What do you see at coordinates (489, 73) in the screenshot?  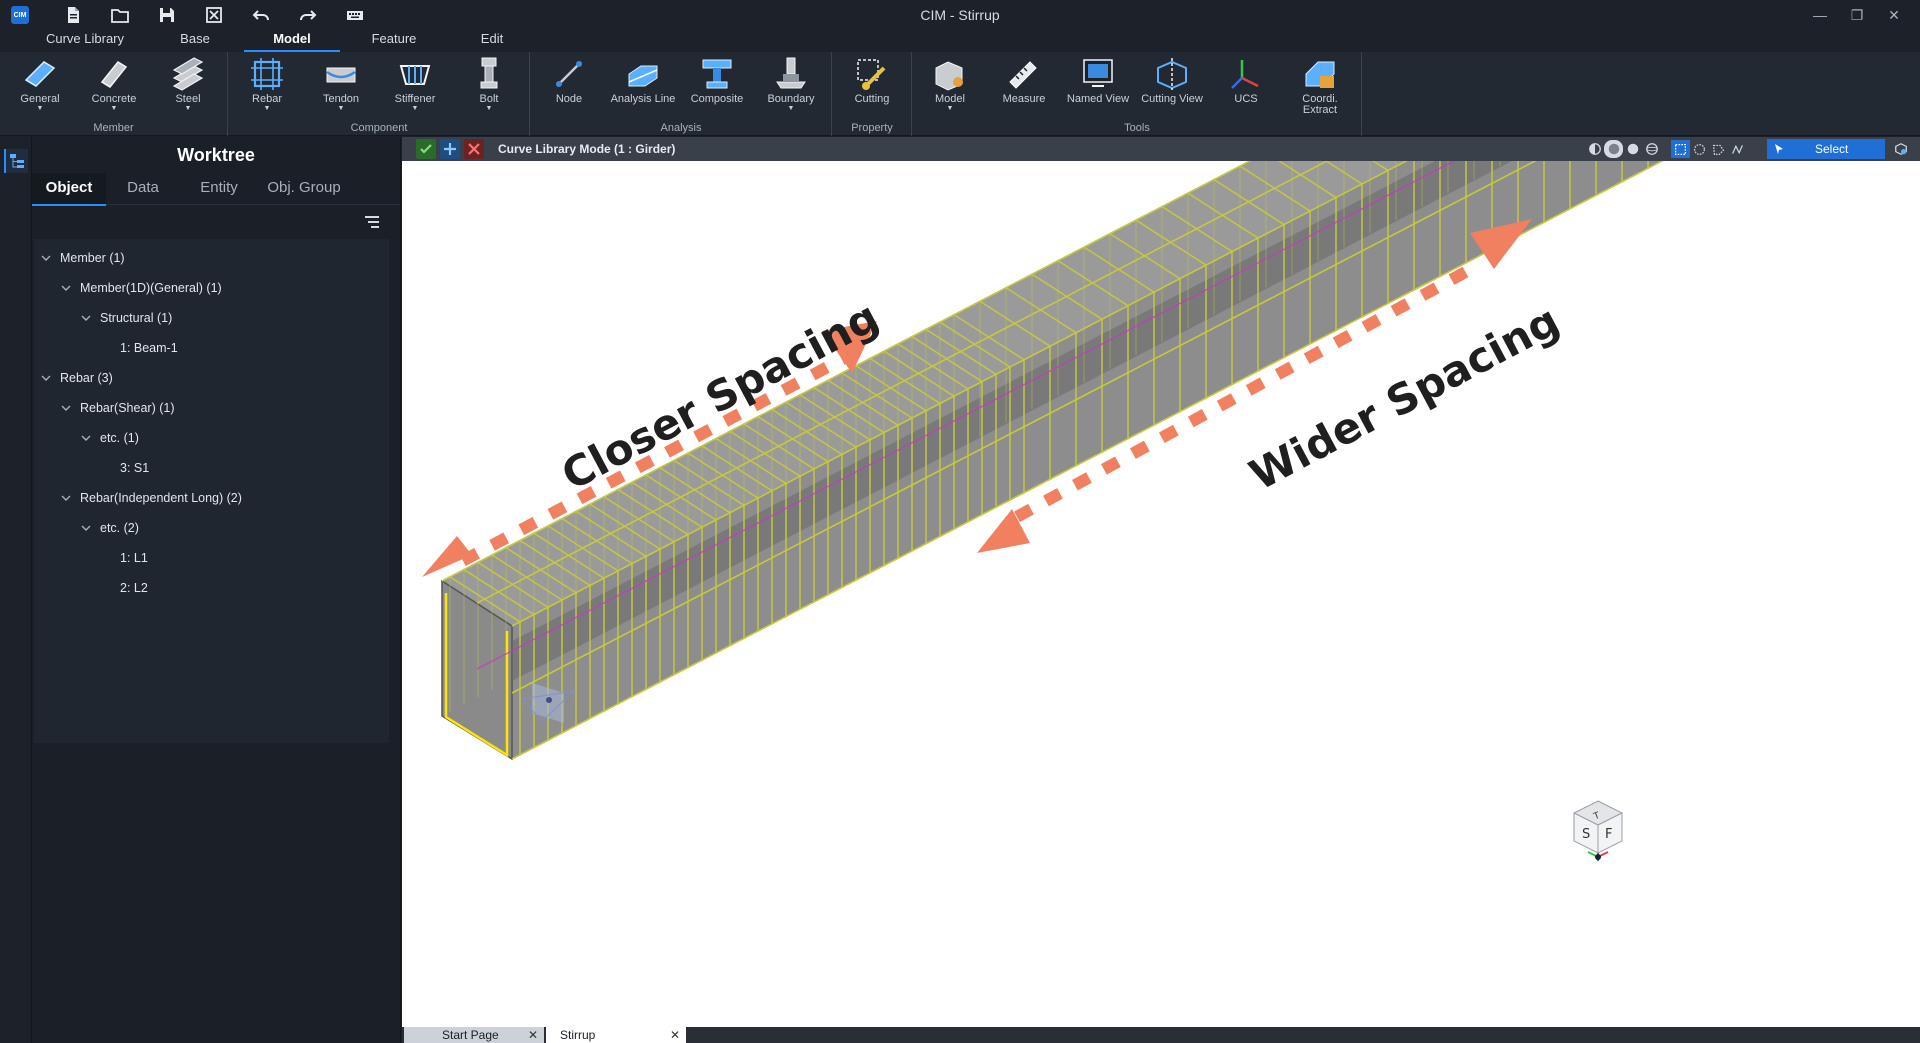 I see `bolt-icon` at bounding box center [489, 73].